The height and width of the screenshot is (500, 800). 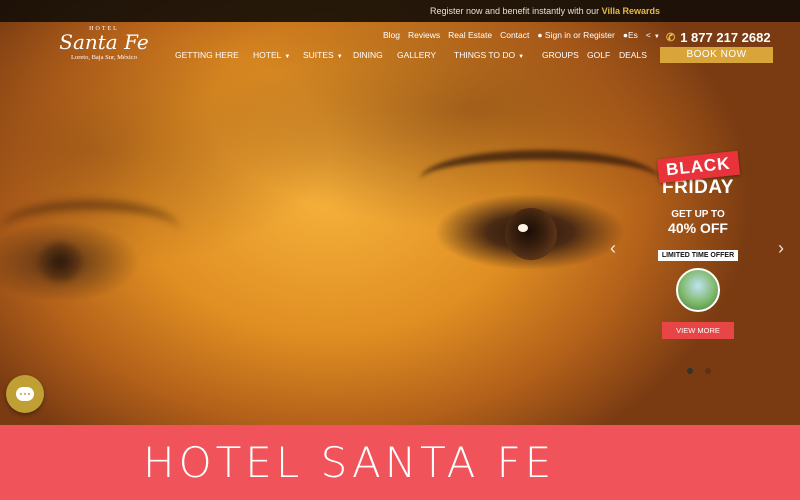 What do you see at coordinates (698, 214) in the screenshot?
I see `get-up-to-text: GET UP TO` at bounding box center [698, 214].